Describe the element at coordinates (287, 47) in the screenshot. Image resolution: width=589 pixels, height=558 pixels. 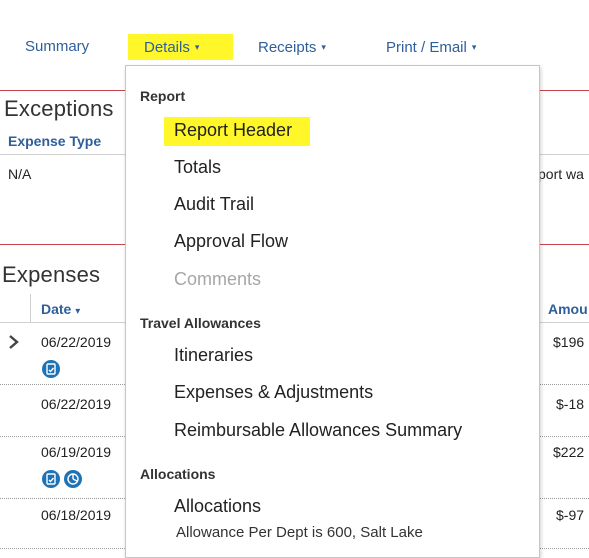
I see `tab-receipts-label: Receipts` at that location.